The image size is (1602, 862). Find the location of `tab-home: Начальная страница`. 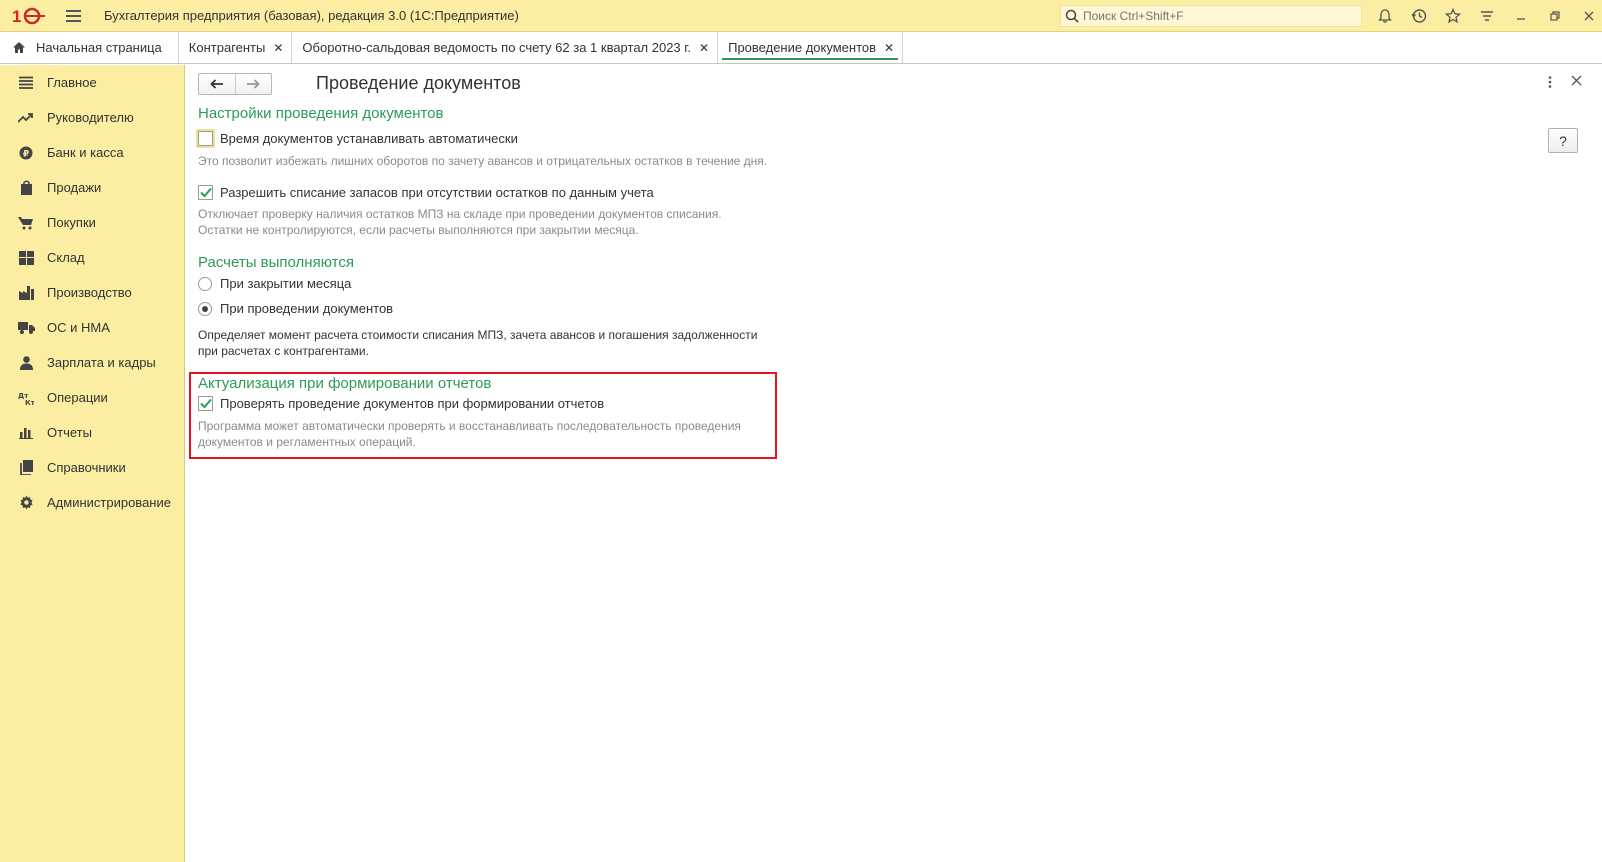

tab-home: Начальная страница is located at coordinates (89, 47).